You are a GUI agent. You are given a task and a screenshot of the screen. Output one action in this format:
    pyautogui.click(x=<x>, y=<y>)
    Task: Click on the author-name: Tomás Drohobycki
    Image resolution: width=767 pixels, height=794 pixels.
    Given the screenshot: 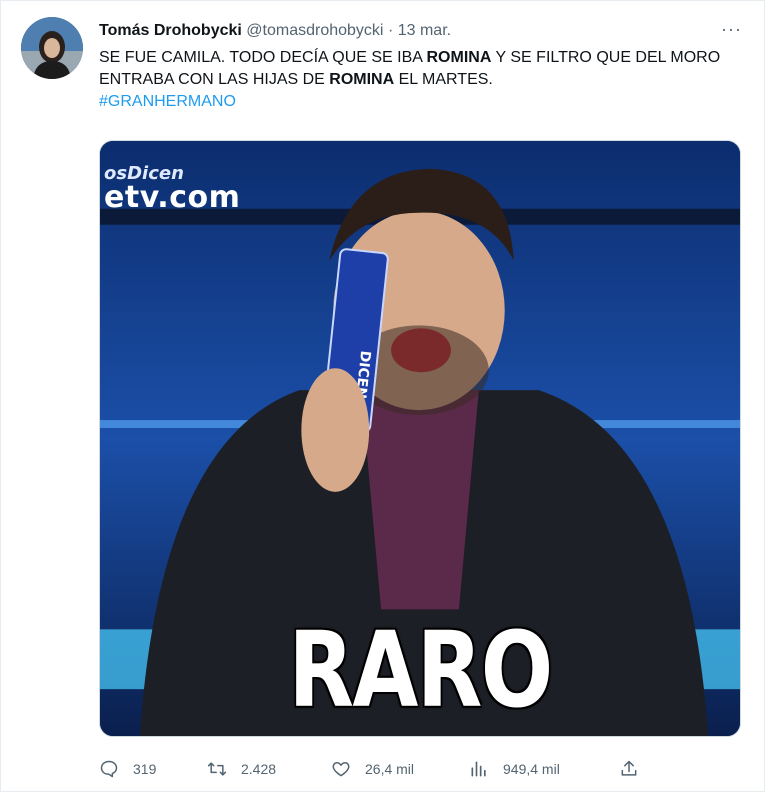 What is the action you would take?
    pyautogui.click(x=170, y=30)
    